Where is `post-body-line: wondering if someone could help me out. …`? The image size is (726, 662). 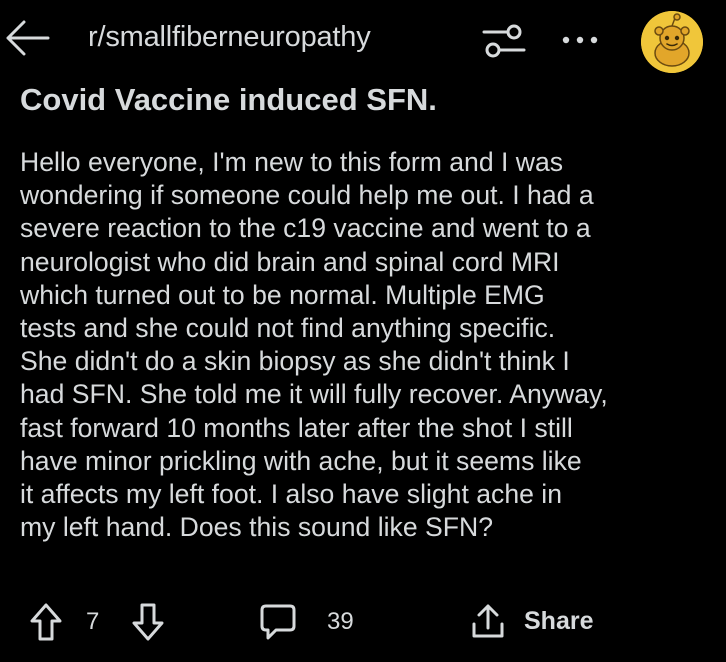 post-body-line: wondering if someone could help me out. … is located at coordinates (307, 195).